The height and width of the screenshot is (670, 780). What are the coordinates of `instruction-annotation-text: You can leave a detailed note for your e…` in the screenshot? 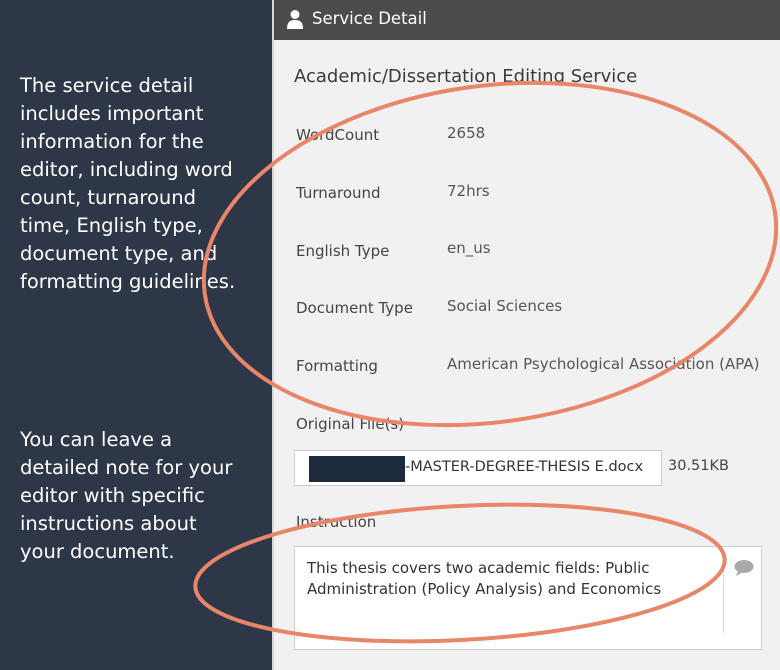 It's located at (126, 495).